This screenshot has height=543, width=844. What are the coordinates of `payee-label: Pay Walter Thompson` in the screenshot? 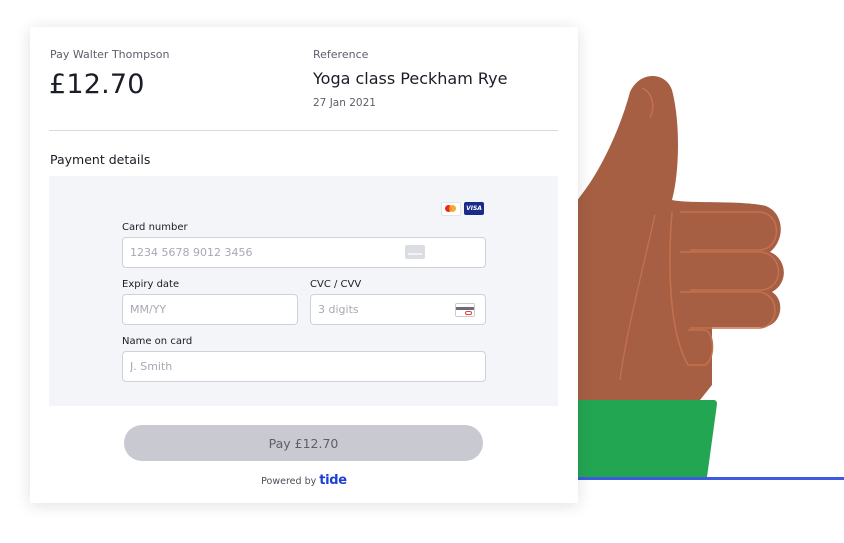 It's located at (110, 54).